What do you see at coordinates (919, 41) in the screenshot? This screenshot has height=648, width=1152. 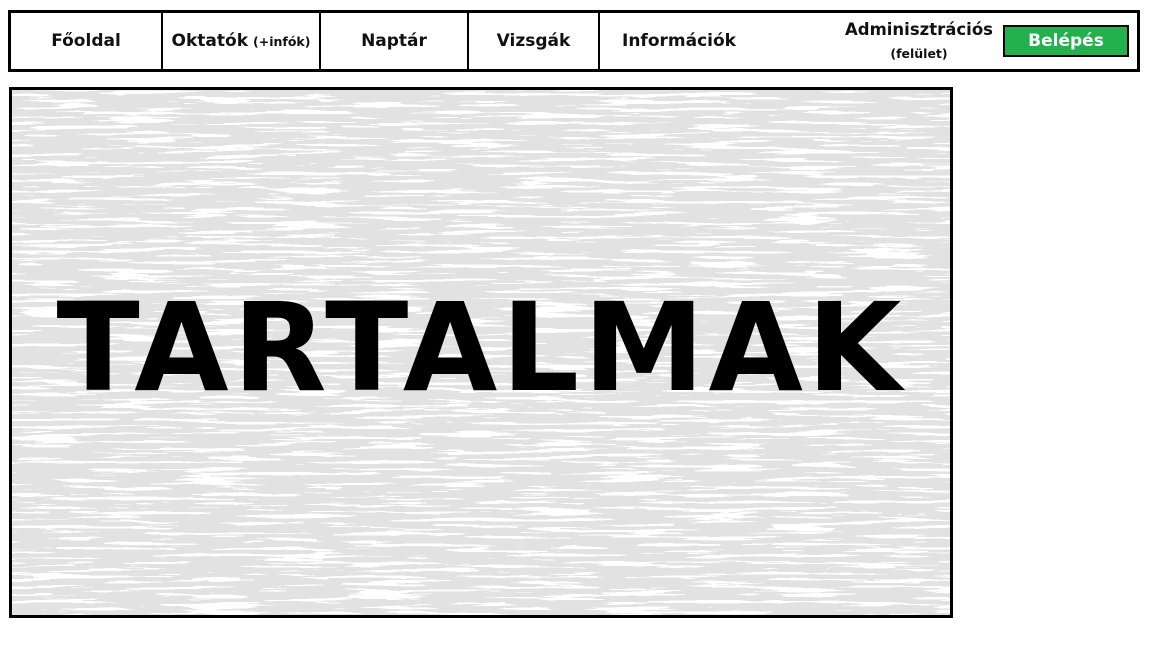 I see `admin-interface-label: Adminisztrációs (felület)` at bounding box center [919, 41].